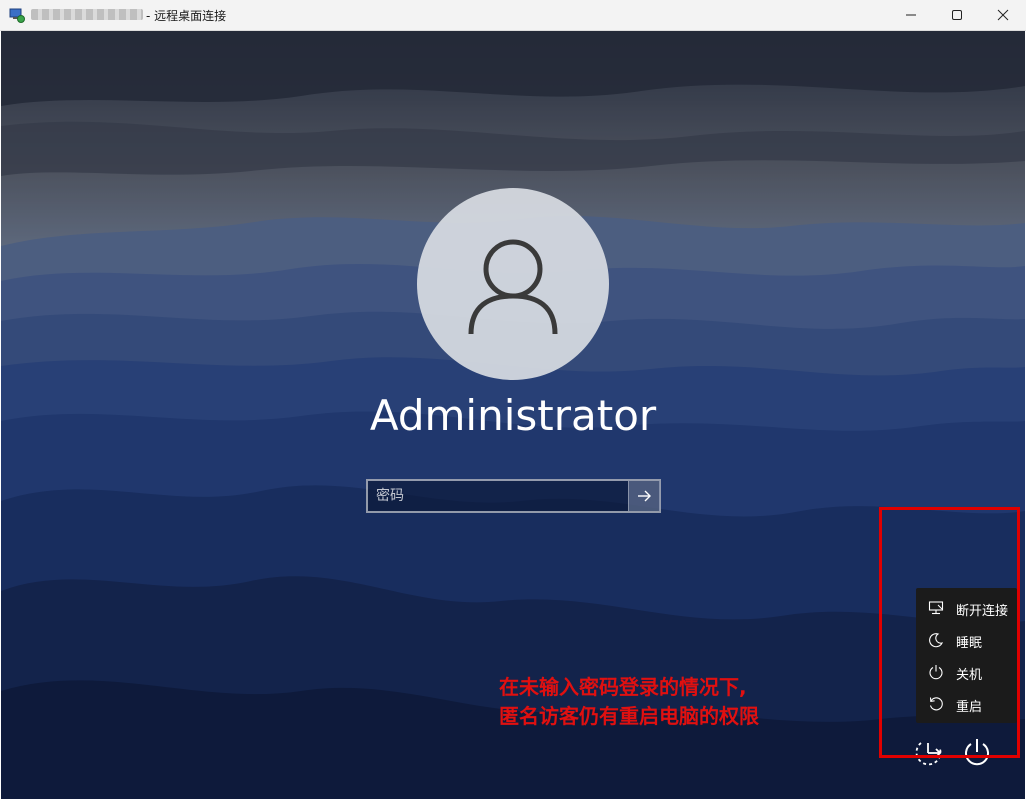 Image resolution: width=1026 pixels, height=800 pixels. I want to click on close-icon, so click(1003, 15).